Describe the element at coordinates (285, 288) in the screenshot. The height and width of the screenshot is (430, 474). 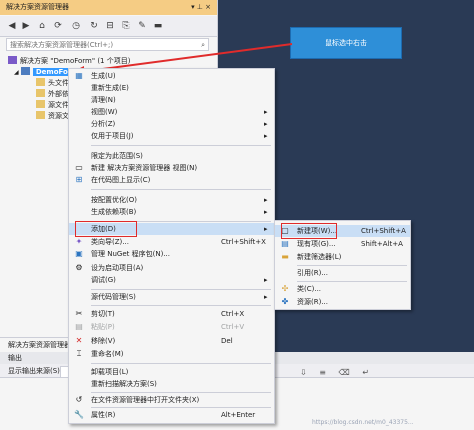
I see `class-icon: ✣` at that location.